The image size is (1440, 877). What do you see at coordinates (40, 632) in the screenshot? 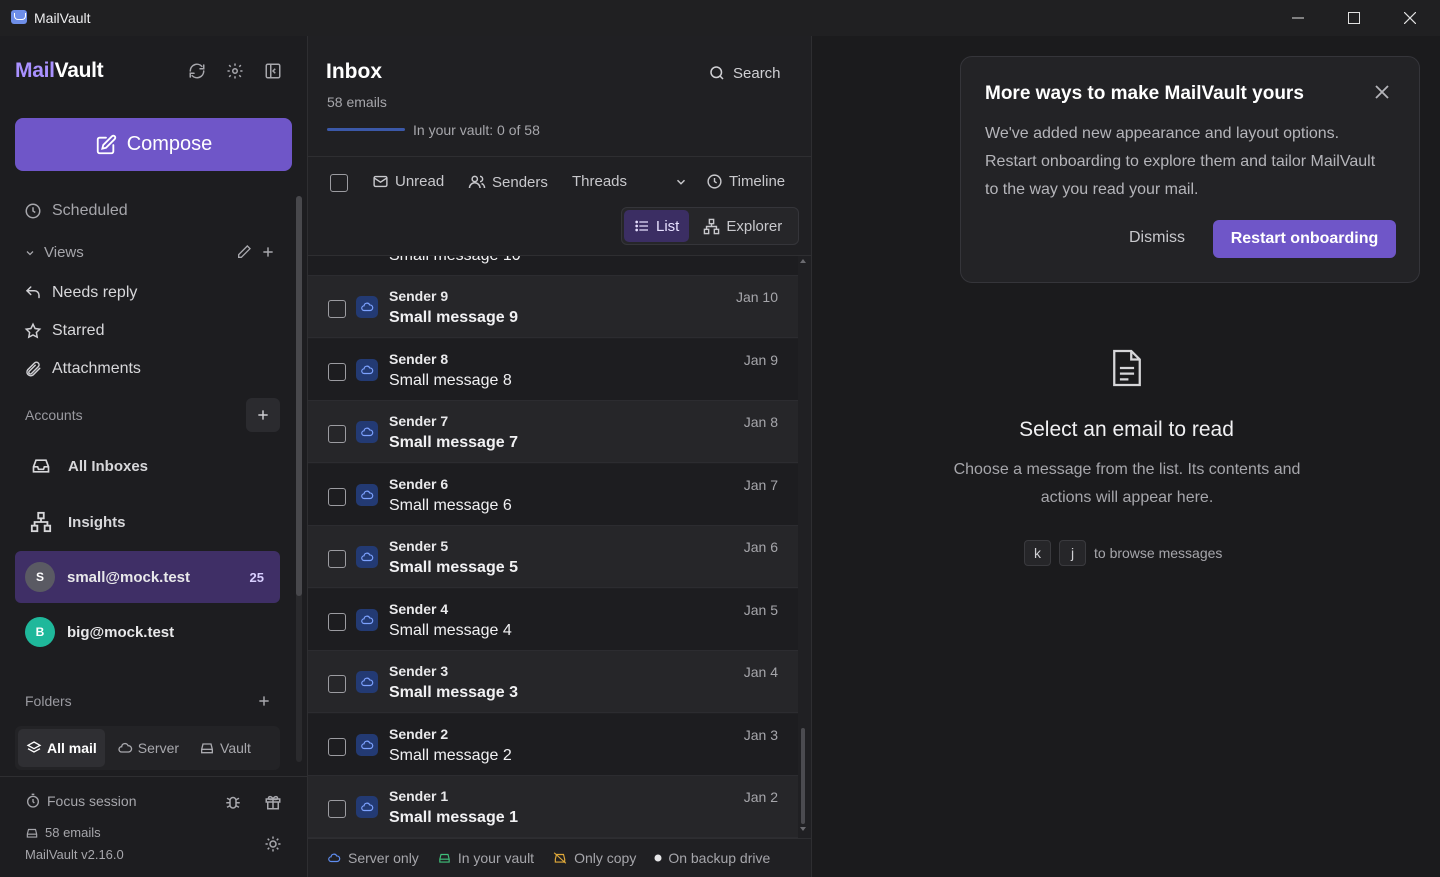
I see `avatar: B` at bounding box center [40, 632].